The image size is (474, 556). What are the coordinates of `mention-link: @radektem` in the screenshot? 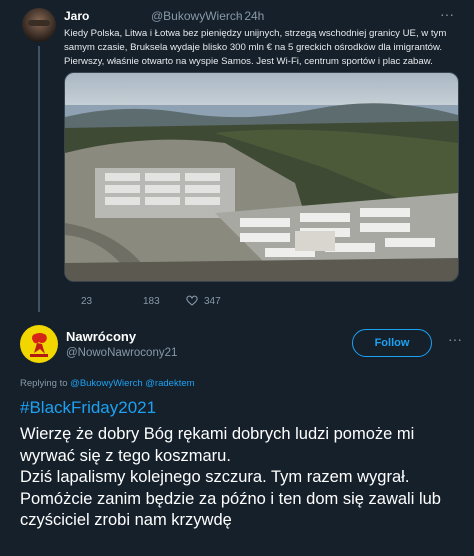 It's located at (169, 383).